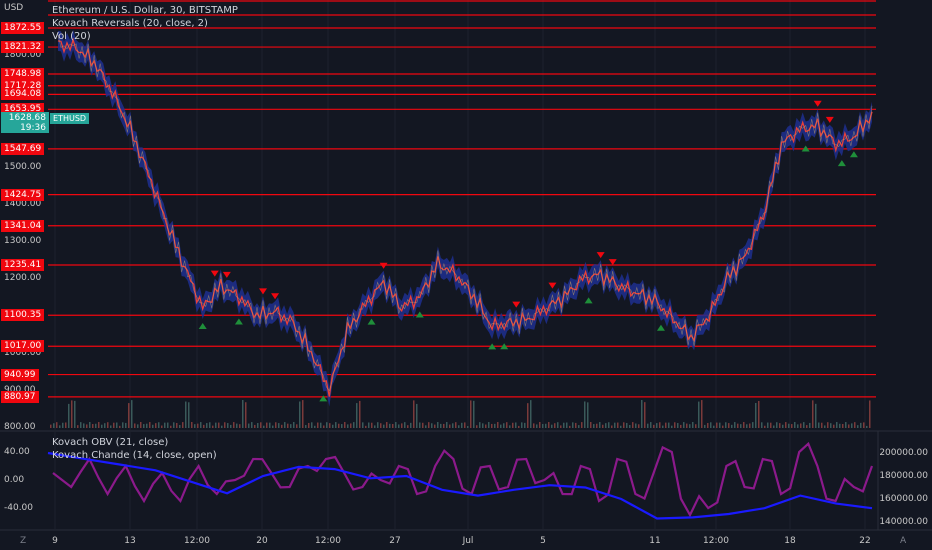 This screenshot has height=550, width=932. I want to click on volume-legend: Vol (20), so click(71, 37).